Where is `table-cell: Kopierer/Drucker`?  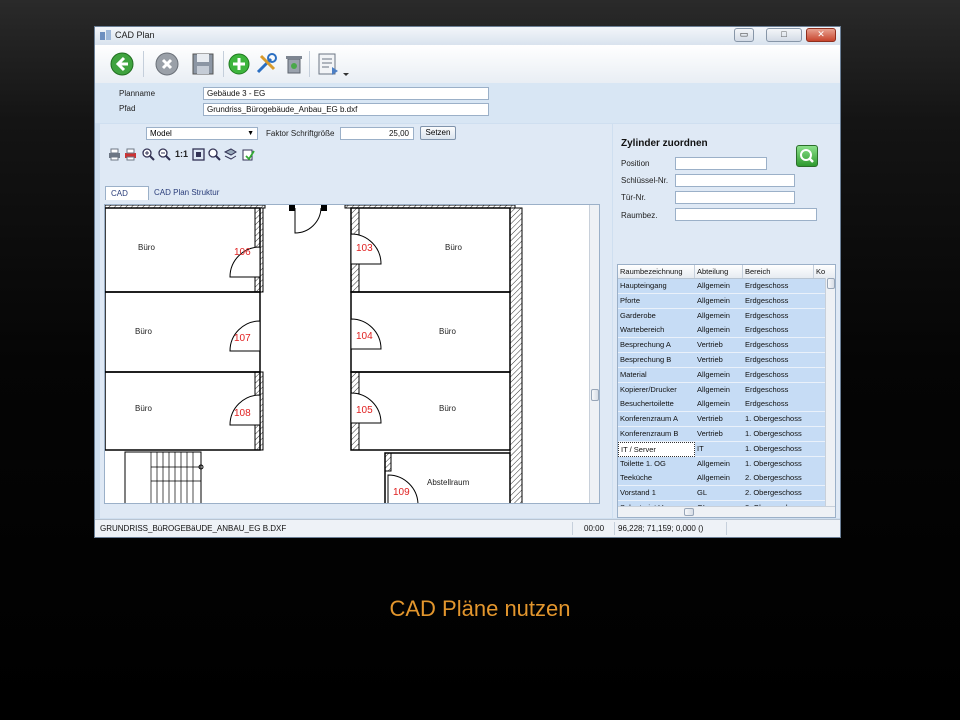
table-cell: Kopierer/Drucker is located at coordinates (648, 389).